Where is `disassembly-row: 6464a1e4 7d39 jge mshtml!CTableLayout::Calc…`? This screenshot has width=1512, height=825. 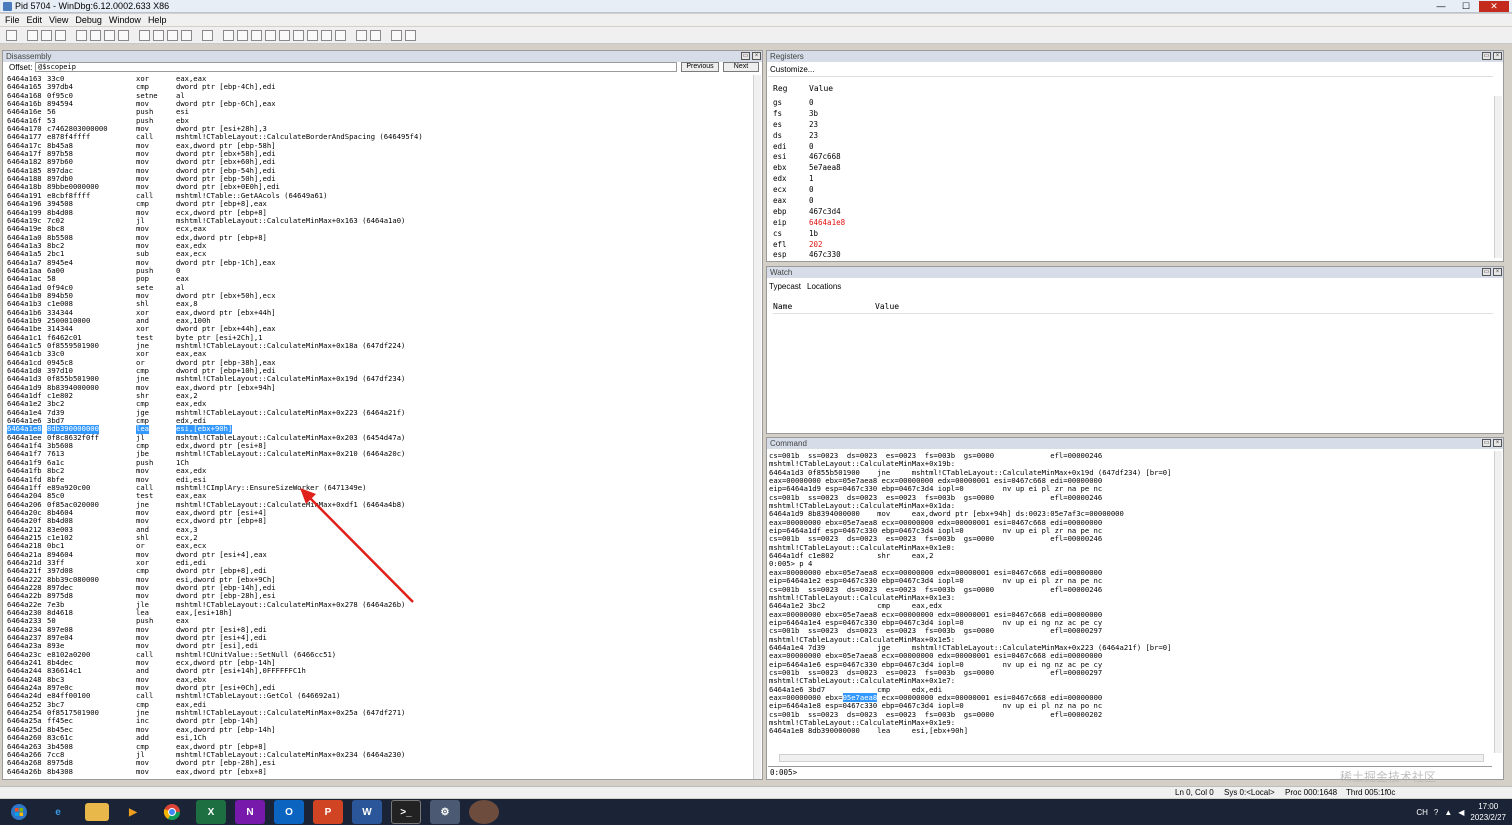
disassembly-row: 6464a1e4 7d39 jge mshtml!CTableLayout::Calc… is located at coordinates (375, 412).